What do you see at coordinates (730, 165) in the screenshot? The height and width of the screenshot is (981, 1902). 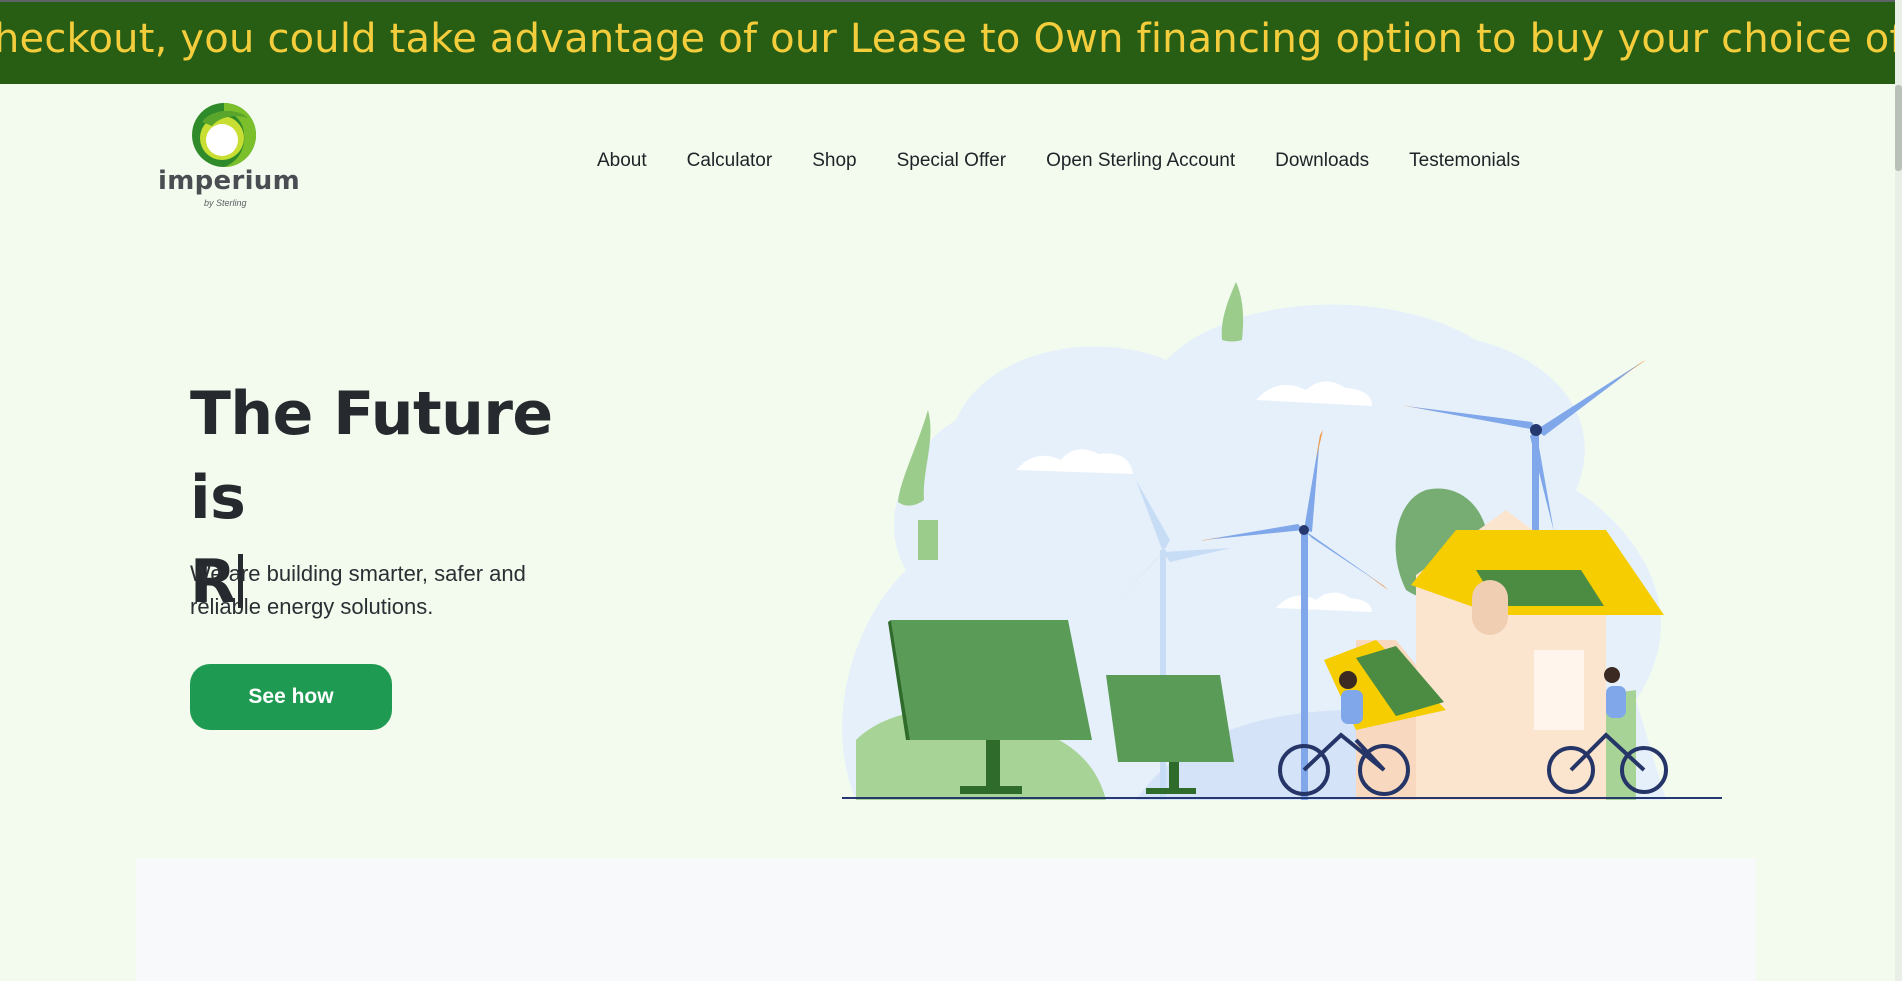 I see `nav-calculator: Calculator` at bounding box center [730, 165].